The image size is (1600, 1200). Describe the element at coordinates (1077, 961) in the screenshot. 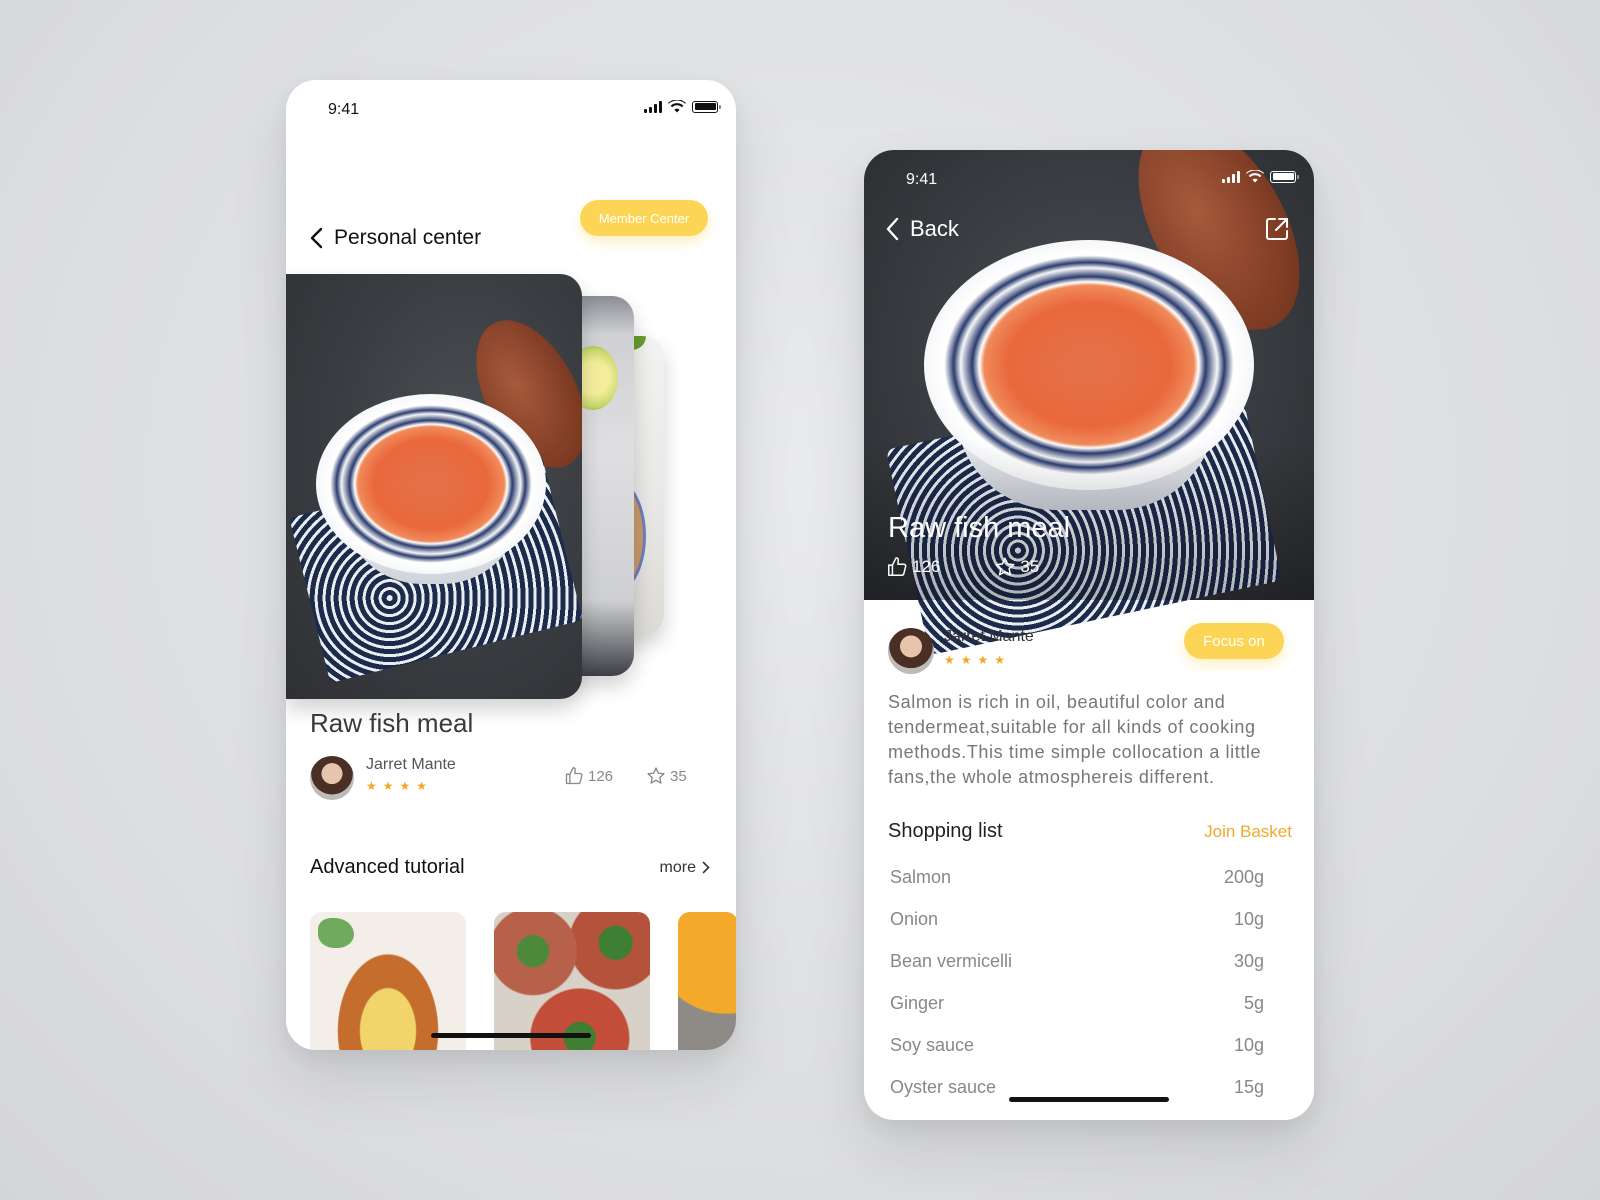

I see `shopping-item: Bean vermicelli 30g` at that location.